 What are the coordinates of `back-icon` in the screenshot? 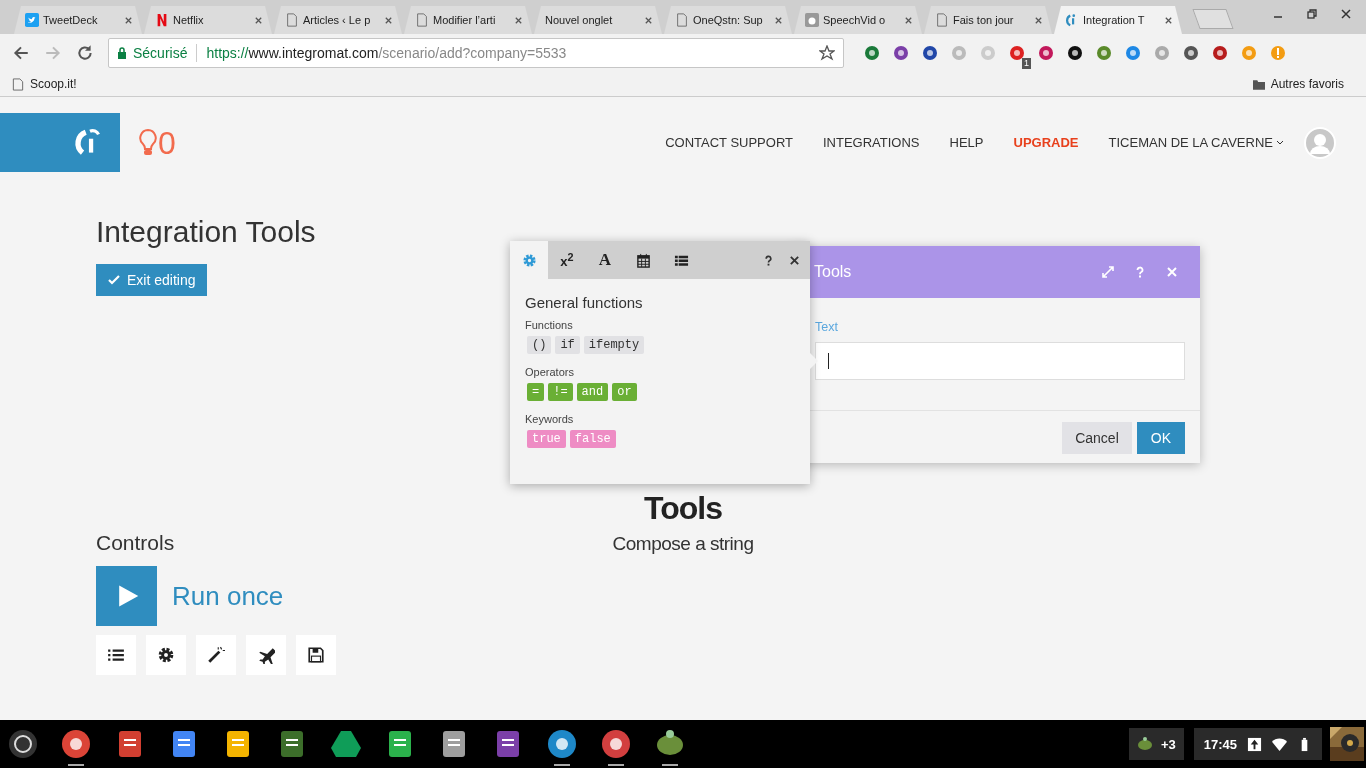 It's located at (21, 53).